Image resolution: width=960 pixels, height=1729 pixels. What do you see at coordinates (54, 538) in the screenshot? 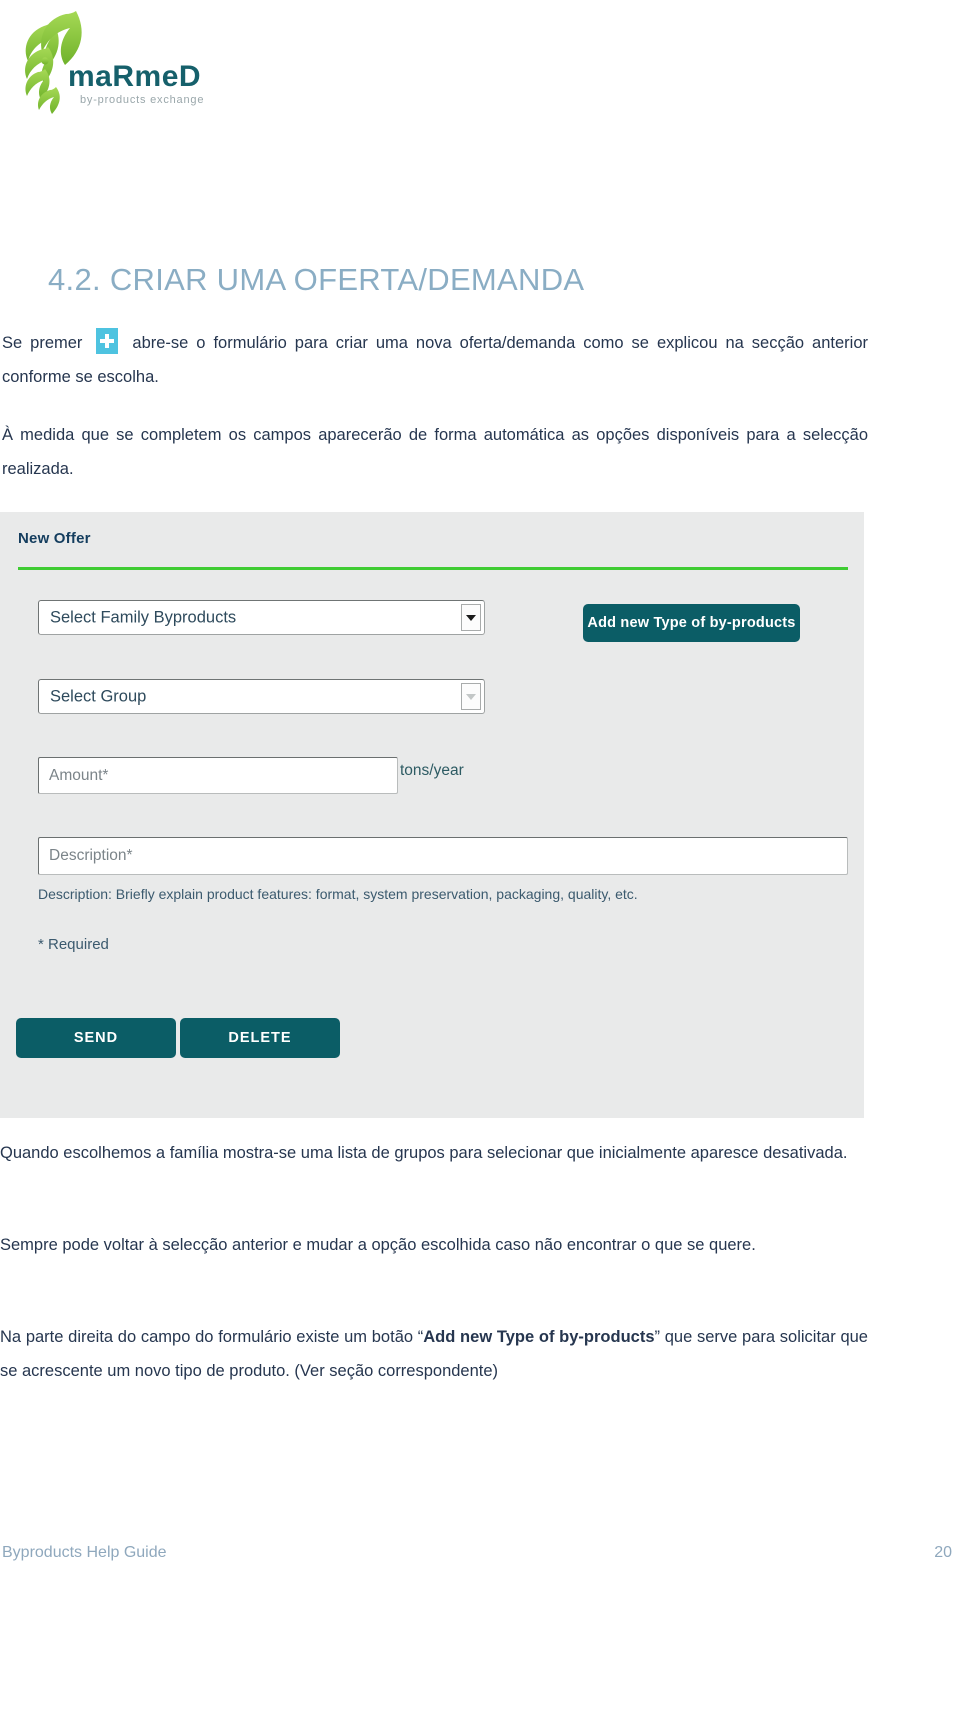
I see `form-title: New Offer` at bounding box center [54, 538].